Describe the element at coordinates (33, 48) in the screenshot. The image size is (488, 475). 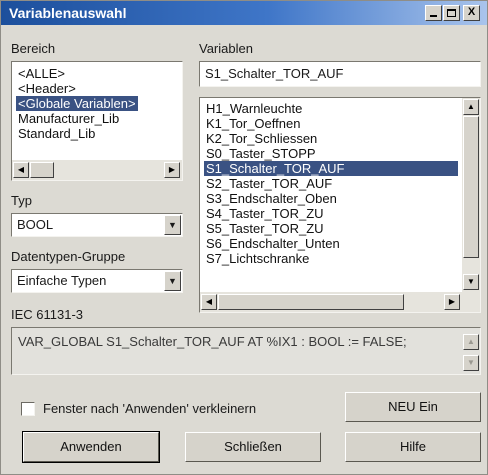
I see `bereich-label: Bereich` at that location.